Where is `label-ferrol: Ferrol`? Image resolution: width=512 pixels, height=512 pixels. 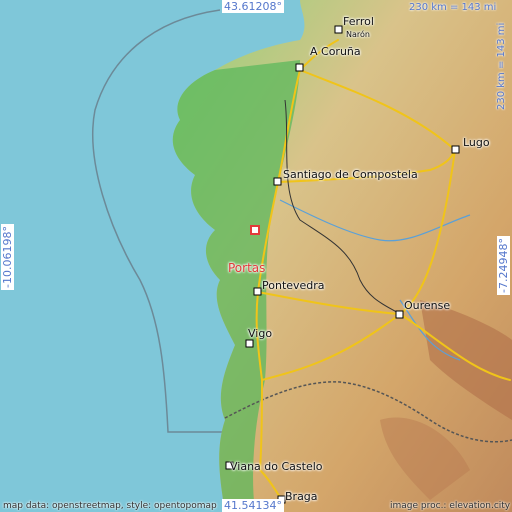
label-ferrol: Ferrol is located at coordinates (358, 21).